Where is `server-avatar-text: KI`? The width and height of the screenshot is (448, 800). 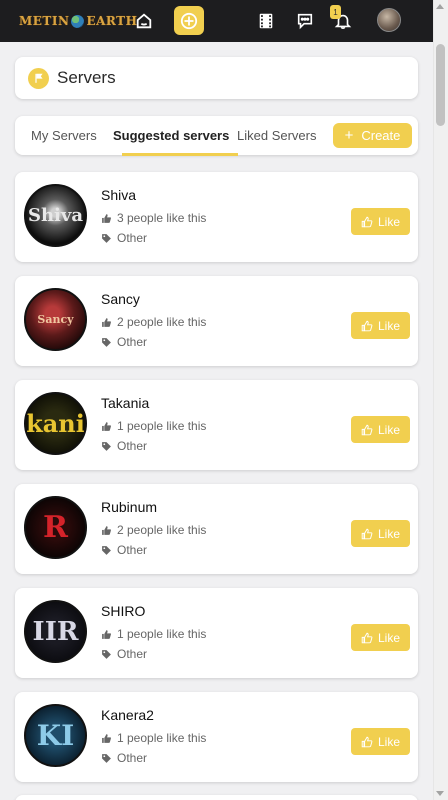 server-avatar-text: KI is located at coordinates (55, 735).